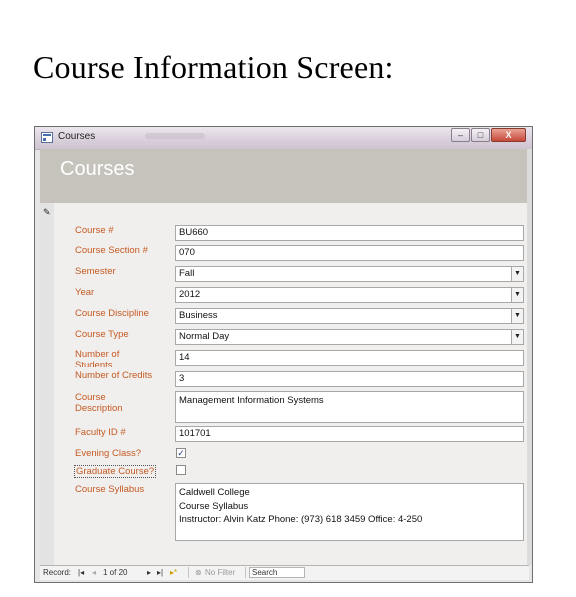 The height and width of the screenshot is (597, 576). What do you see at coordinates (349, 295) in the screenshot?
I see `year-dropdown: 2012 ▼` at bounding box center [349, 295].